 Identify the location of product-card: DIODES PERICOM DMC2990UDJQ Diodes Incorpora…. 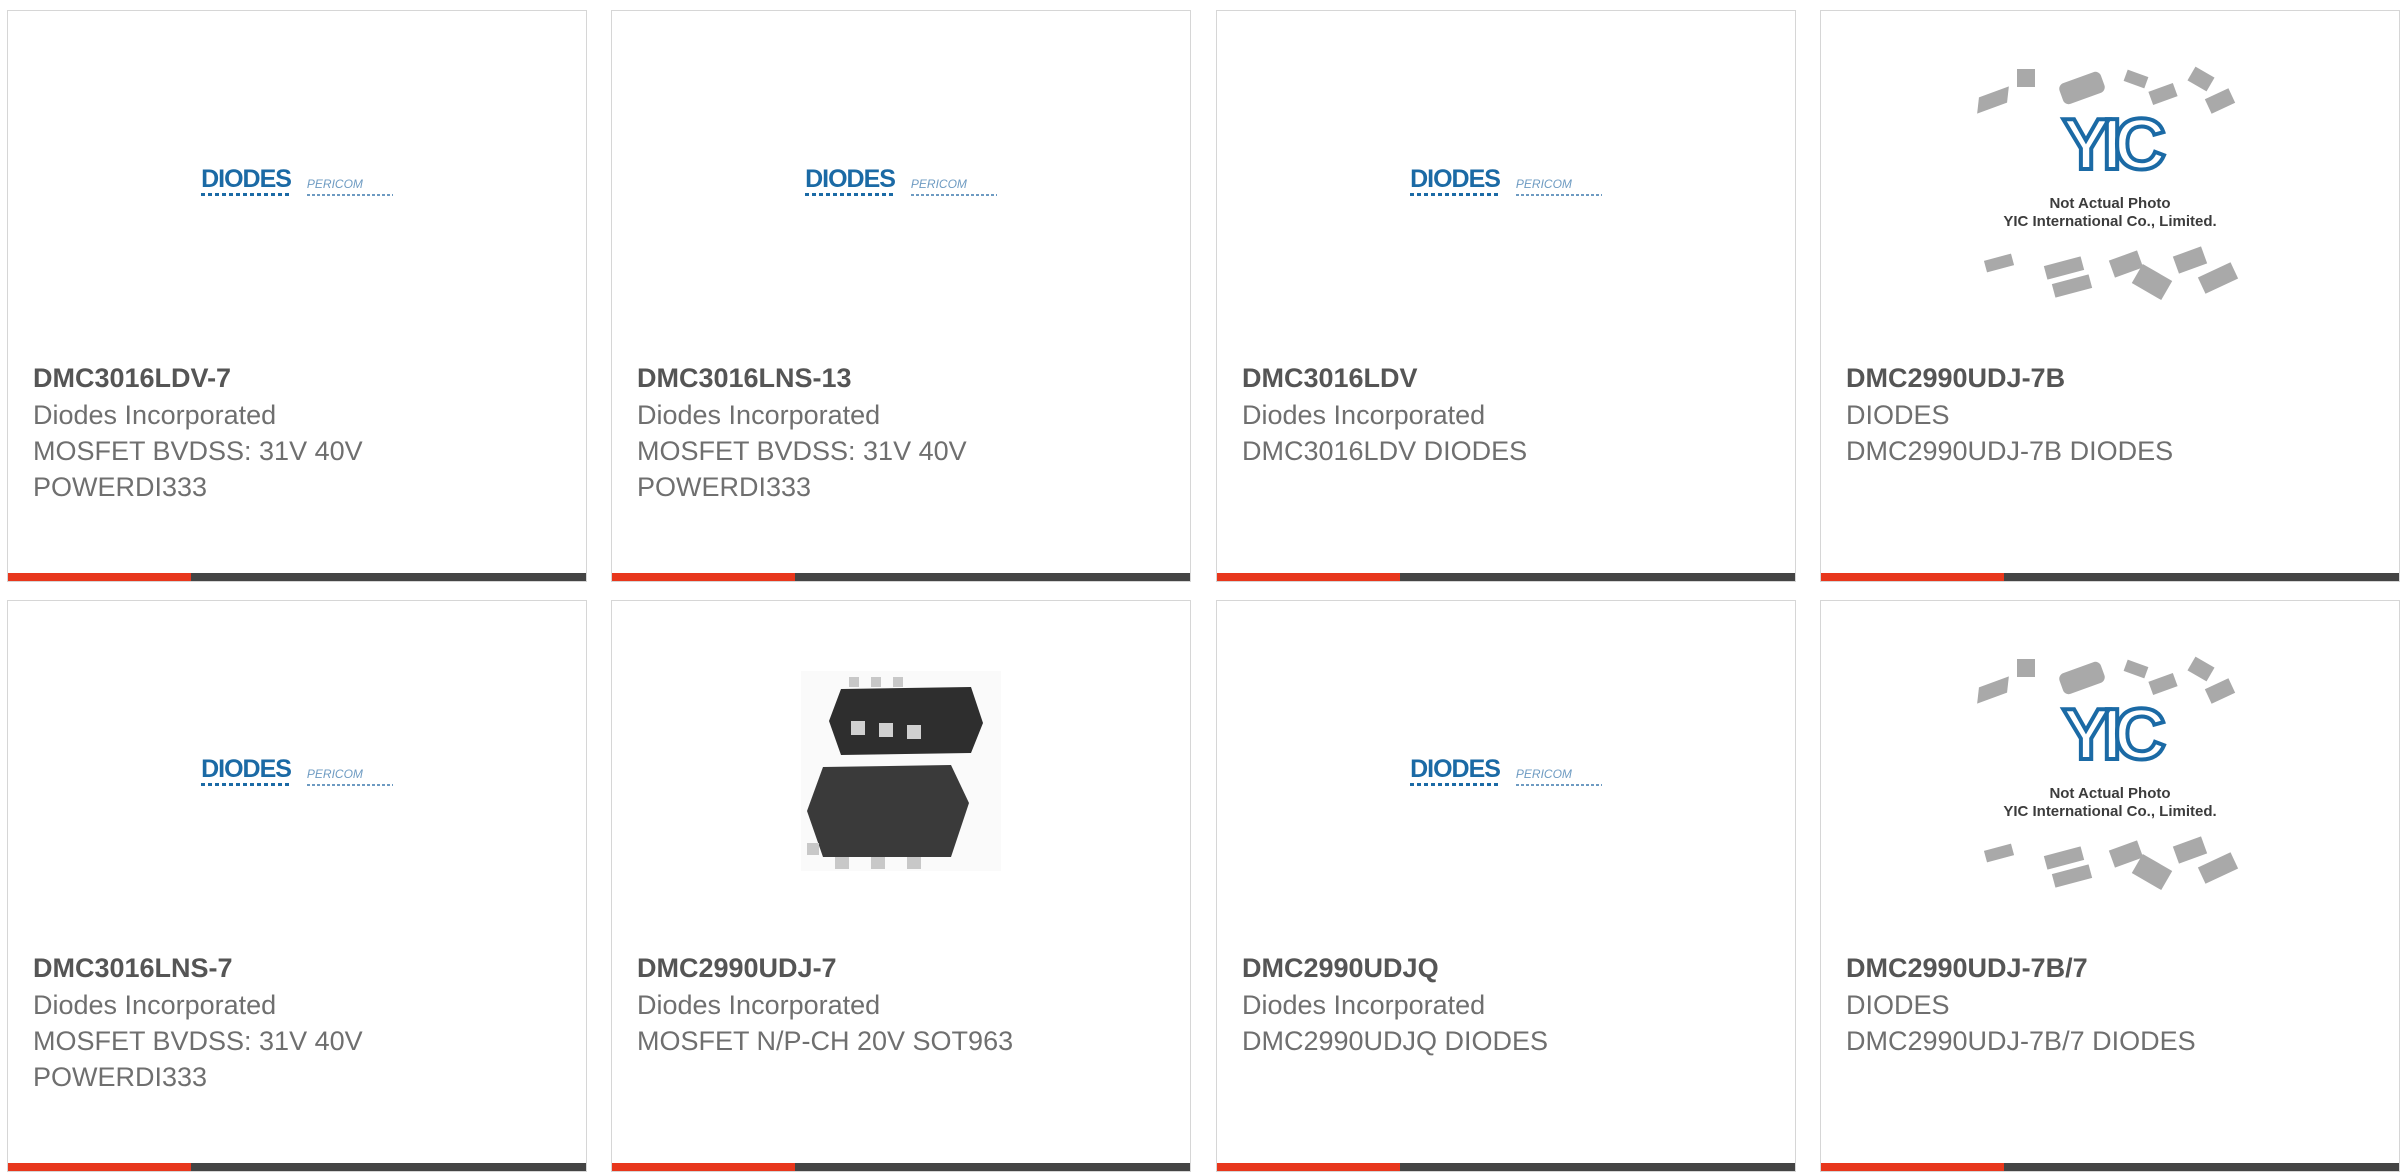
(1506, 886).